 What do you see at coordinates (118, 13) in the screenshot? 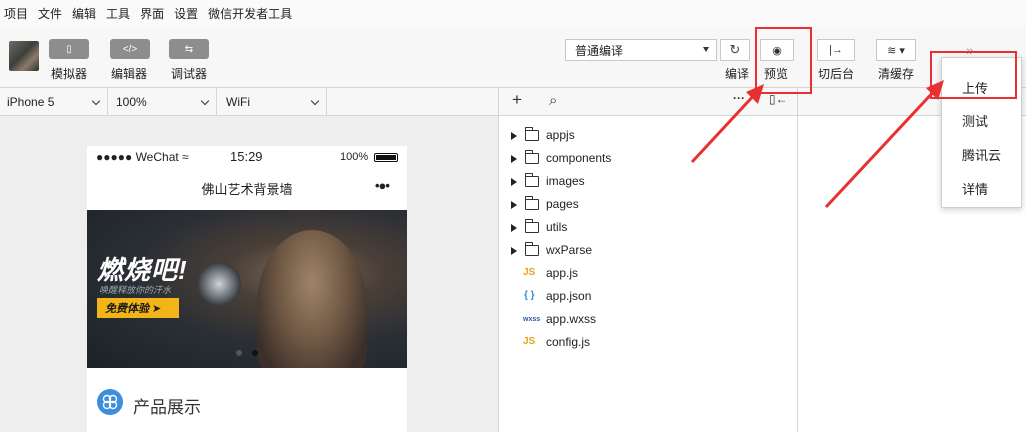
I see `menu-tools: 工具` at bounding box center [118, 13].